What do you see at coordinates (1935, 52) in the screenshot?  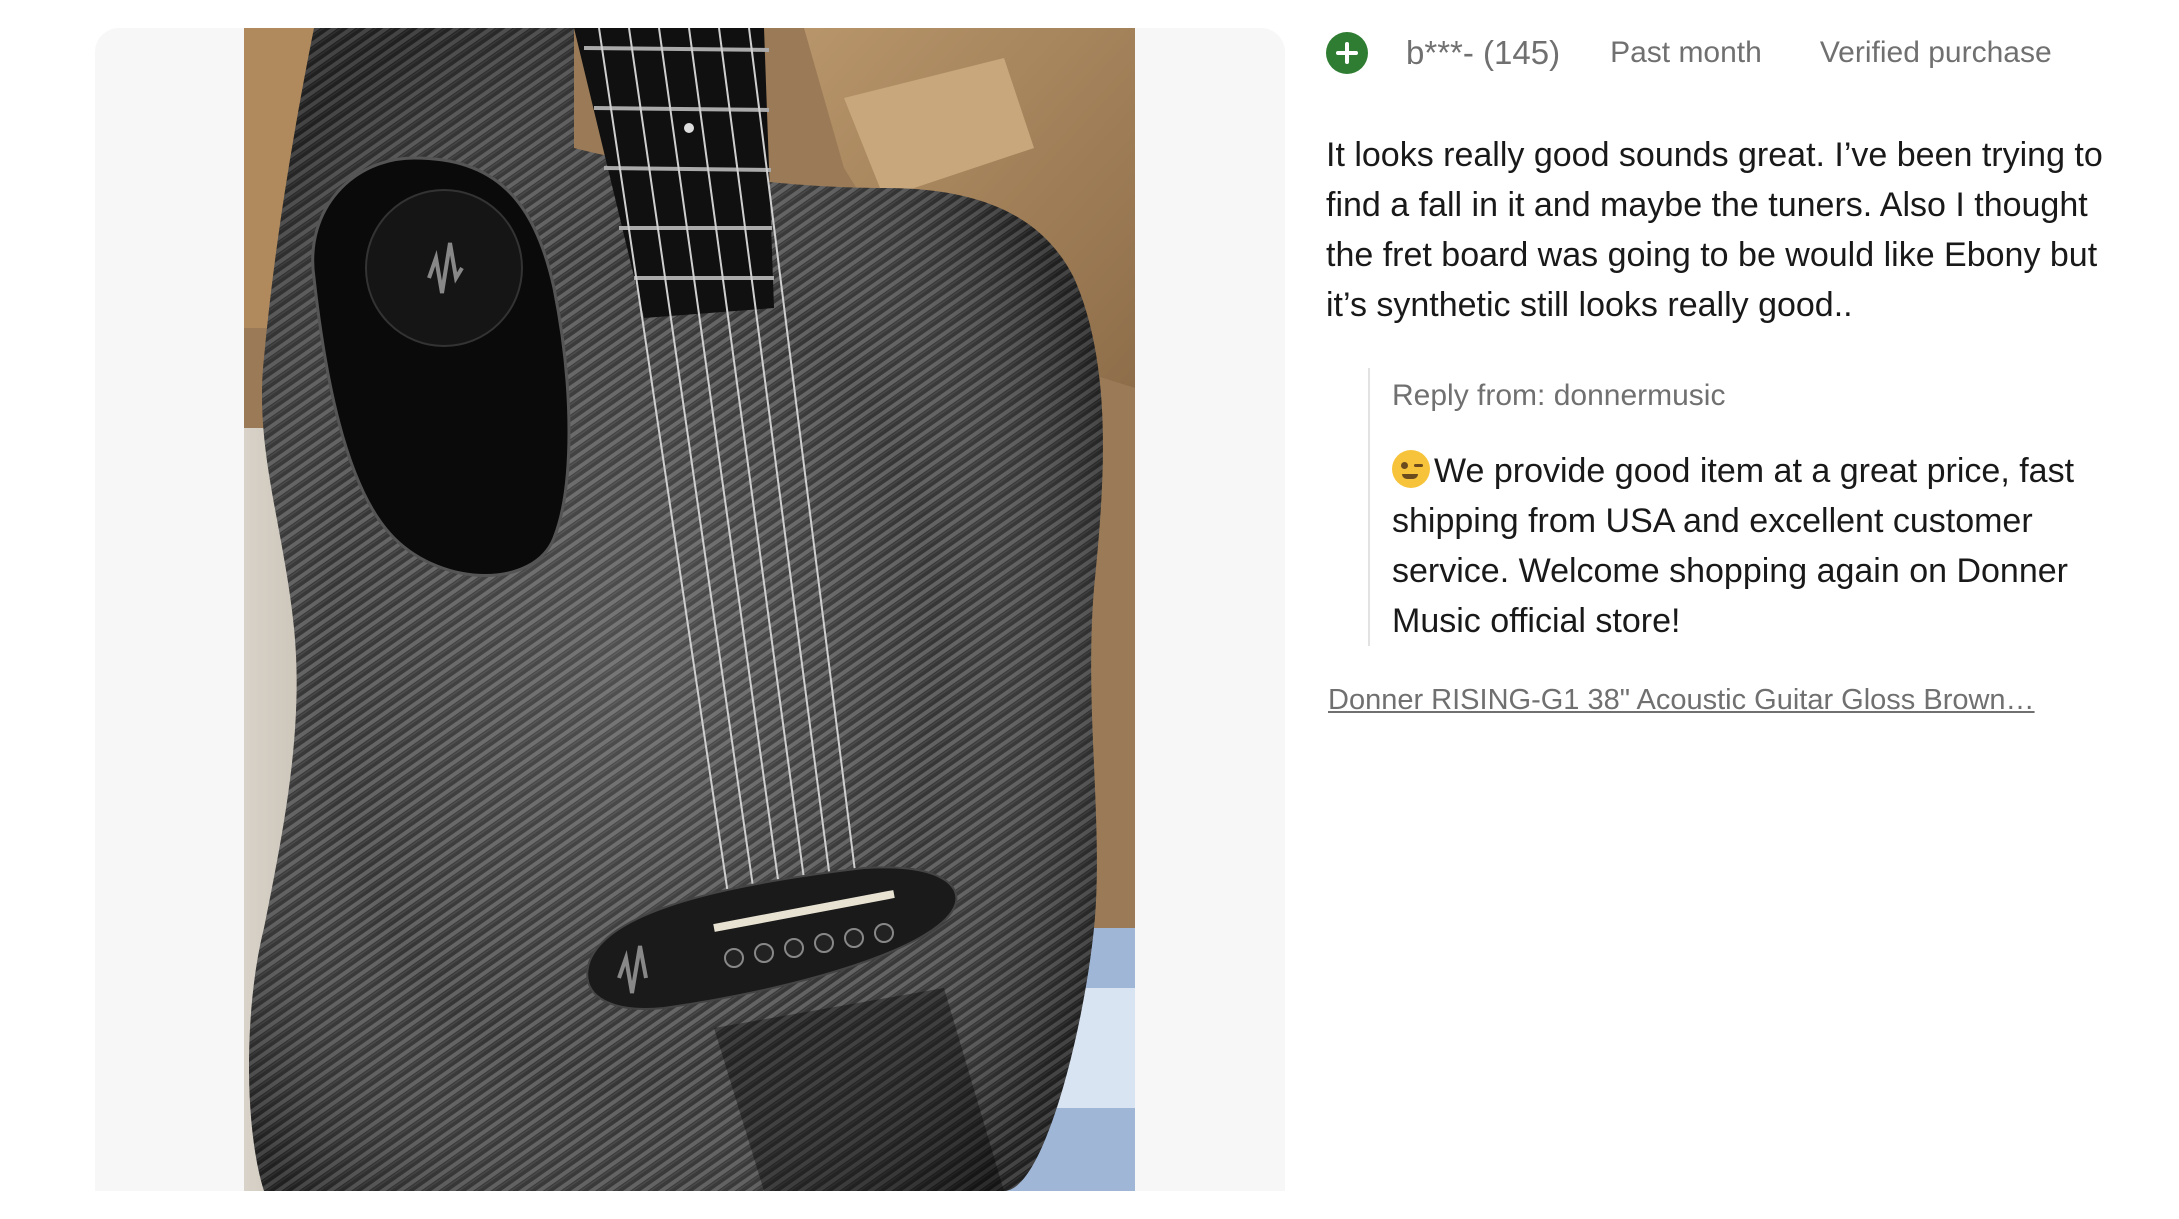 I see `verified-purchase-badge: Verified purchase` at bounding box center [1935, 52].